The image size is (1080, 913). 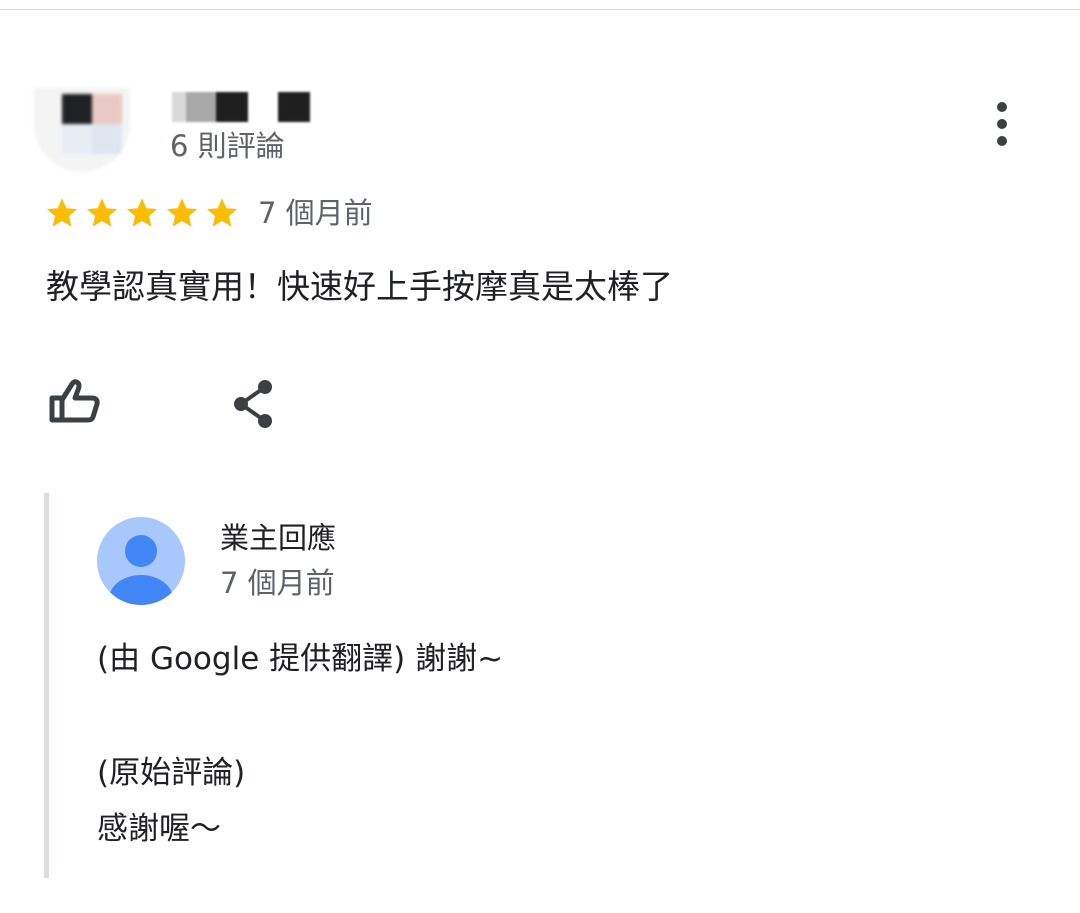 I want to click on rating-row: 7 個月前, so click(x=208, y=213).